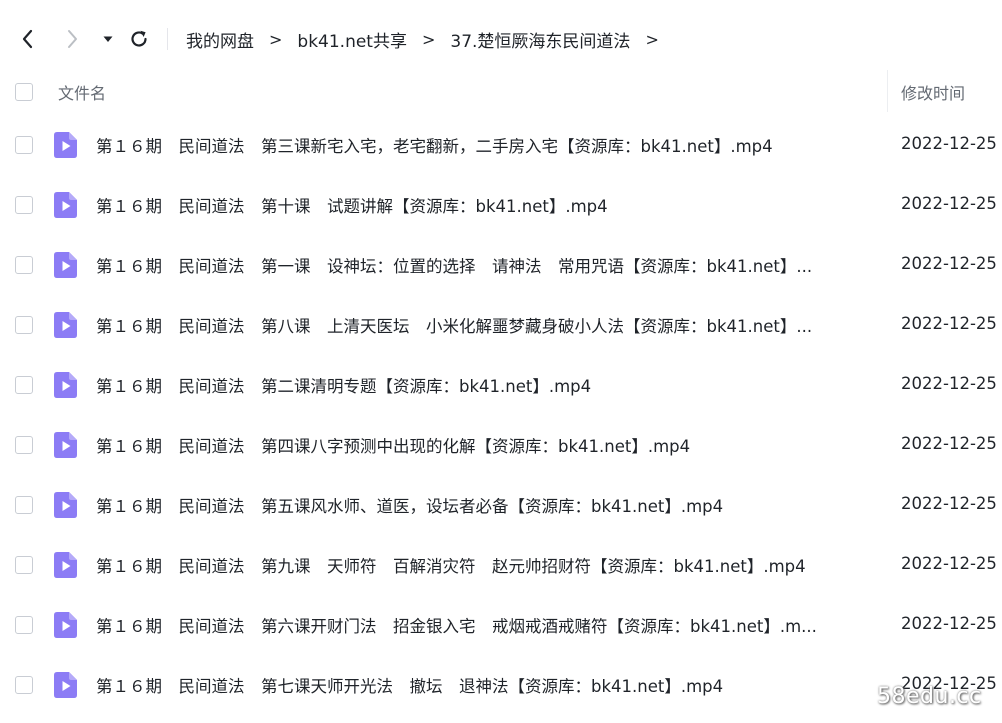 The width and height of the screenshot is (1002, 723). What do you see at coordinates (24, 92) in the screenshot?
I see `select-all-checkbox` at bounding box center [24, 92].